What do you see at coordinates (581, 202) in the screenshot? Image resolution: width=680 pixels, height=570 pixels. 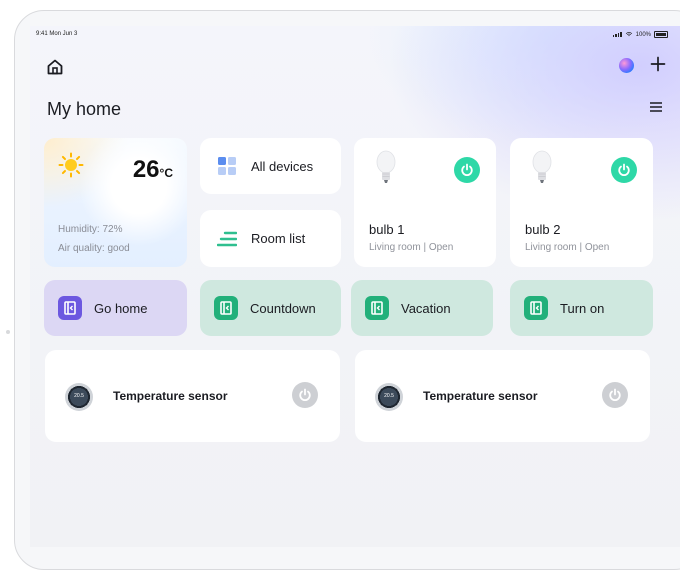 I see `device-card-bulb-2: bulb 2 Living room | Open` at bounding box center [581, 202].